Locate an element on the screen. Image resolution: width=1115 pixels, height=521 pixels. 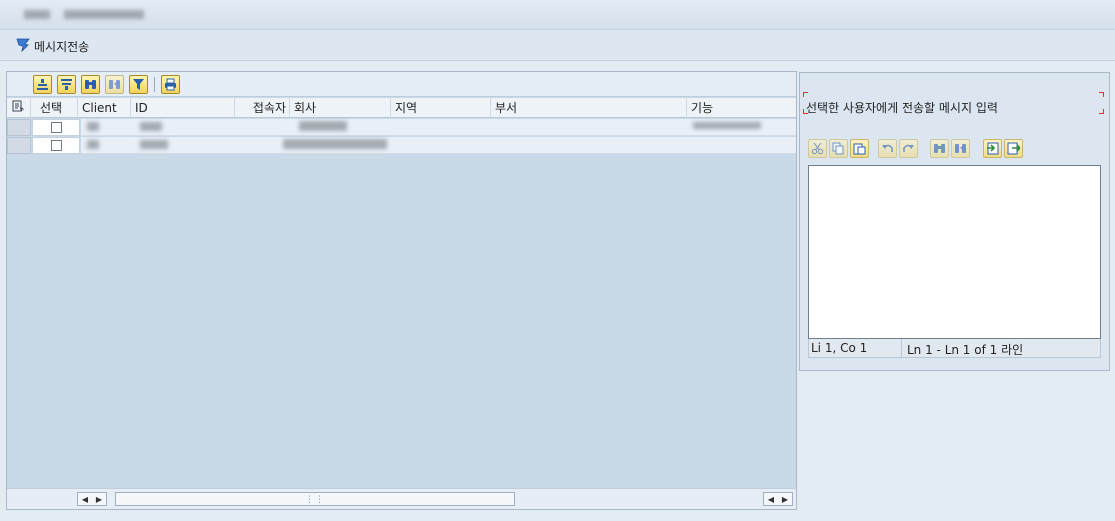
print-icon is located at coordinates (170, 84).